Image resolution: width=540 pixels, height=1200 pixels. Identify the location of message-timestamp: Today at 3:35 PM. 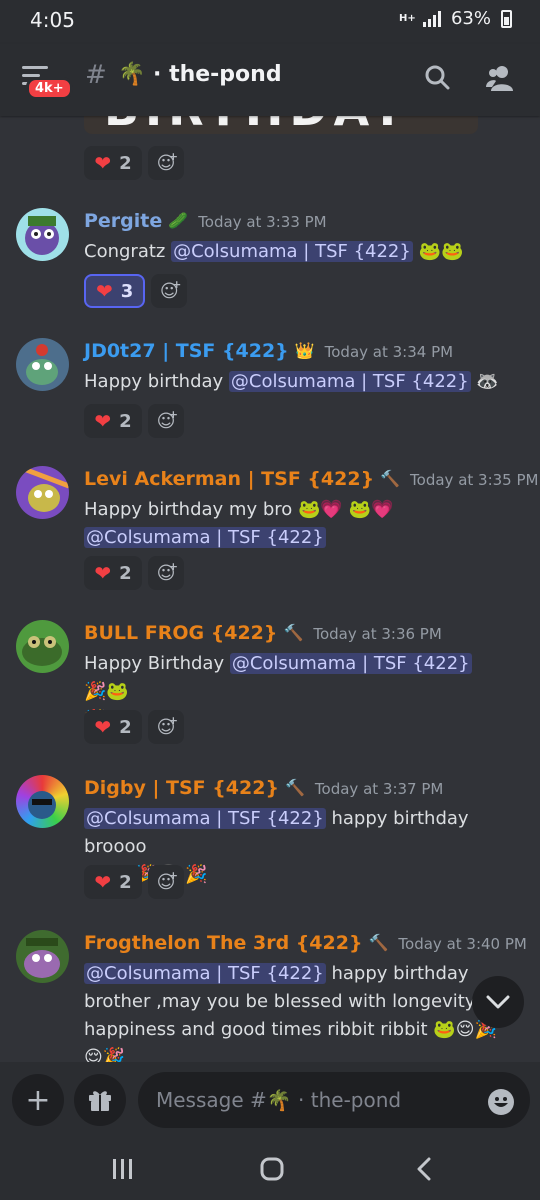
(474, 480).